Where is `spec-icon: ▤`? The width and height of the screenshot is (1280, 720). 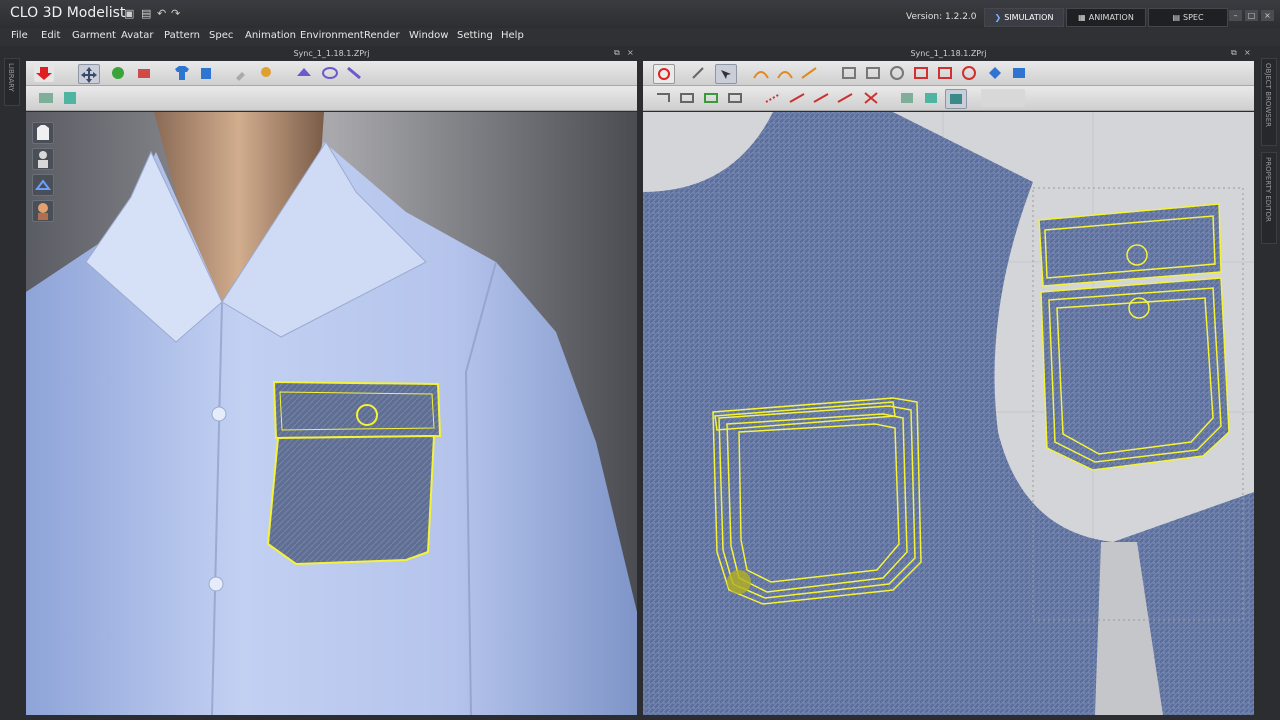
spec-icon: ▤ is located at coordinates (1176, 17).